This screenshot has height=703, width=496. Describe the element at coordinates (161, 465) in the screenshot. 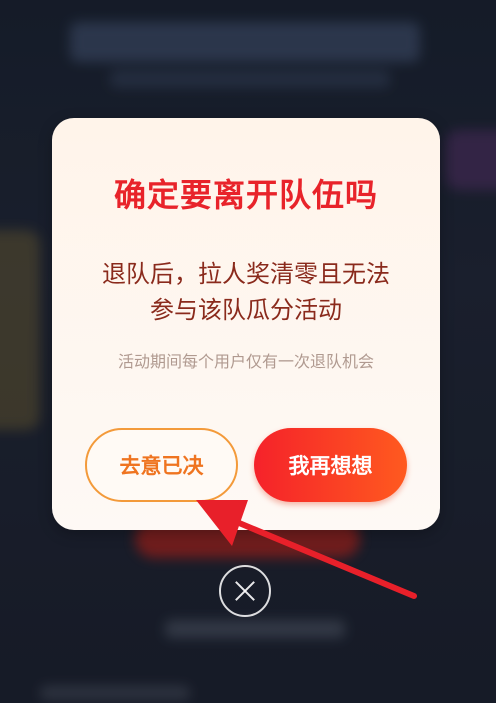

I see `confirm-leave-button: 去意已决` at that location.